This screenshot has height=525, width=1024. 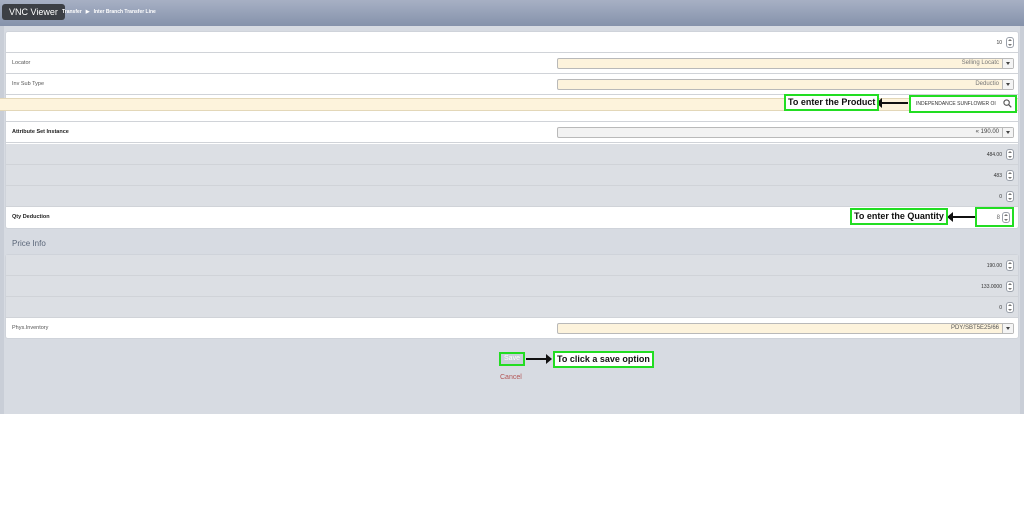 I want to click on qty-deduction-value: 8, so click(x=998, y=218).